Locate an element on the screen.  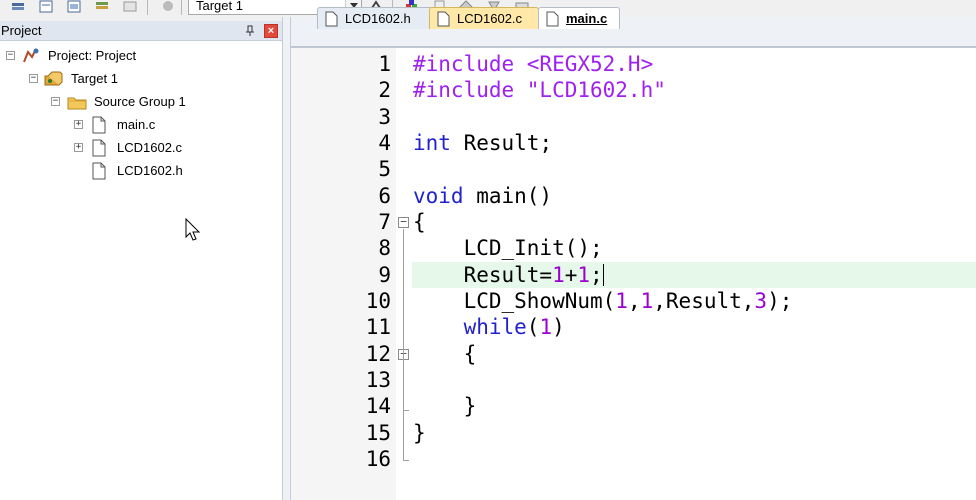
line-number: 8 is located at coordinates (384, 248).